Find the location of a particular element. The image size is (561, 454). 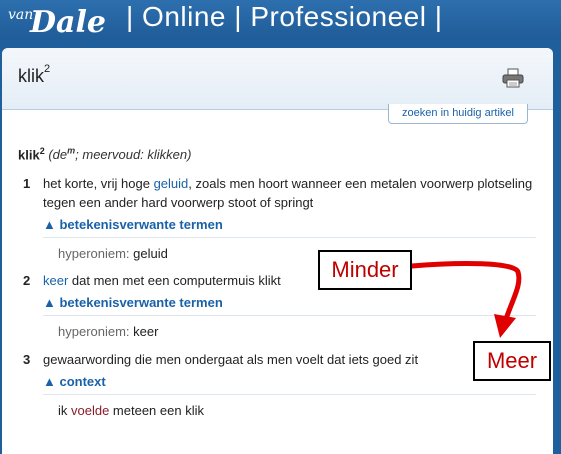

related-term: hyperoniem: geluid is located at coordinates (113, 253).